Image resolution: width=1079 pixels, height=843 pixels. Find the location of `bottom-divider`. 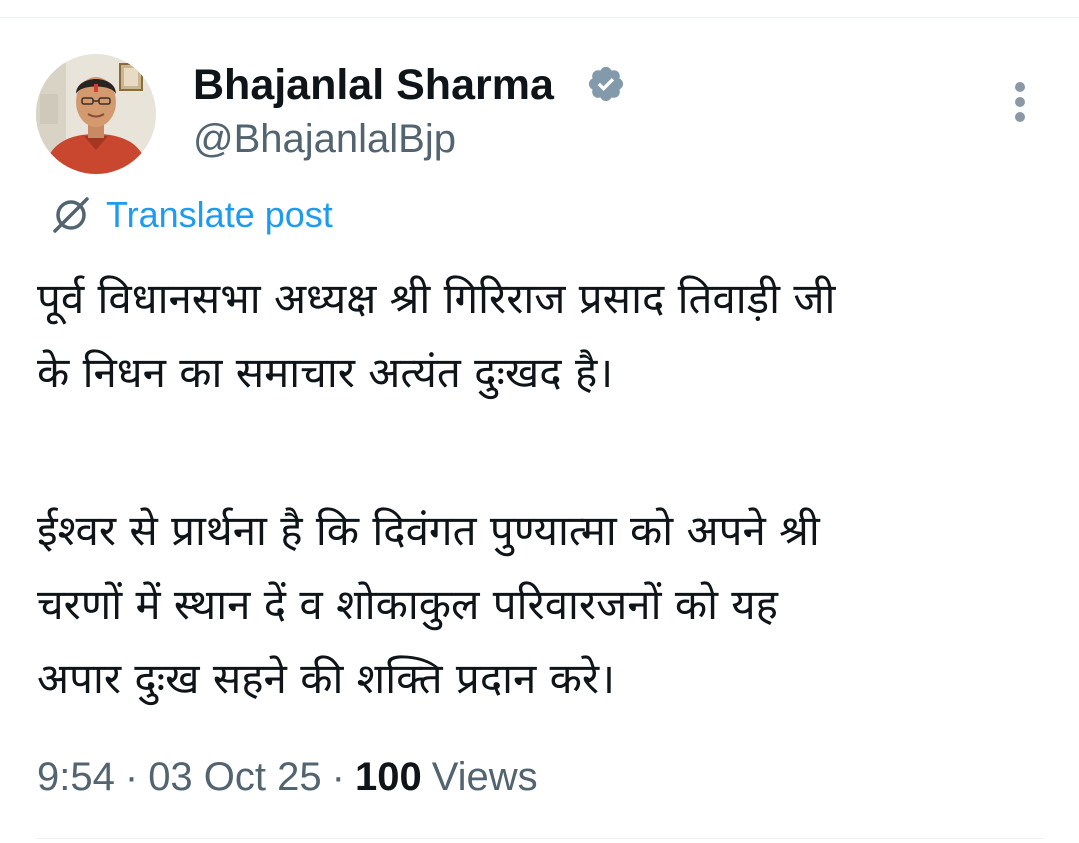

bottom-divider is located at coordinates (540, 838).